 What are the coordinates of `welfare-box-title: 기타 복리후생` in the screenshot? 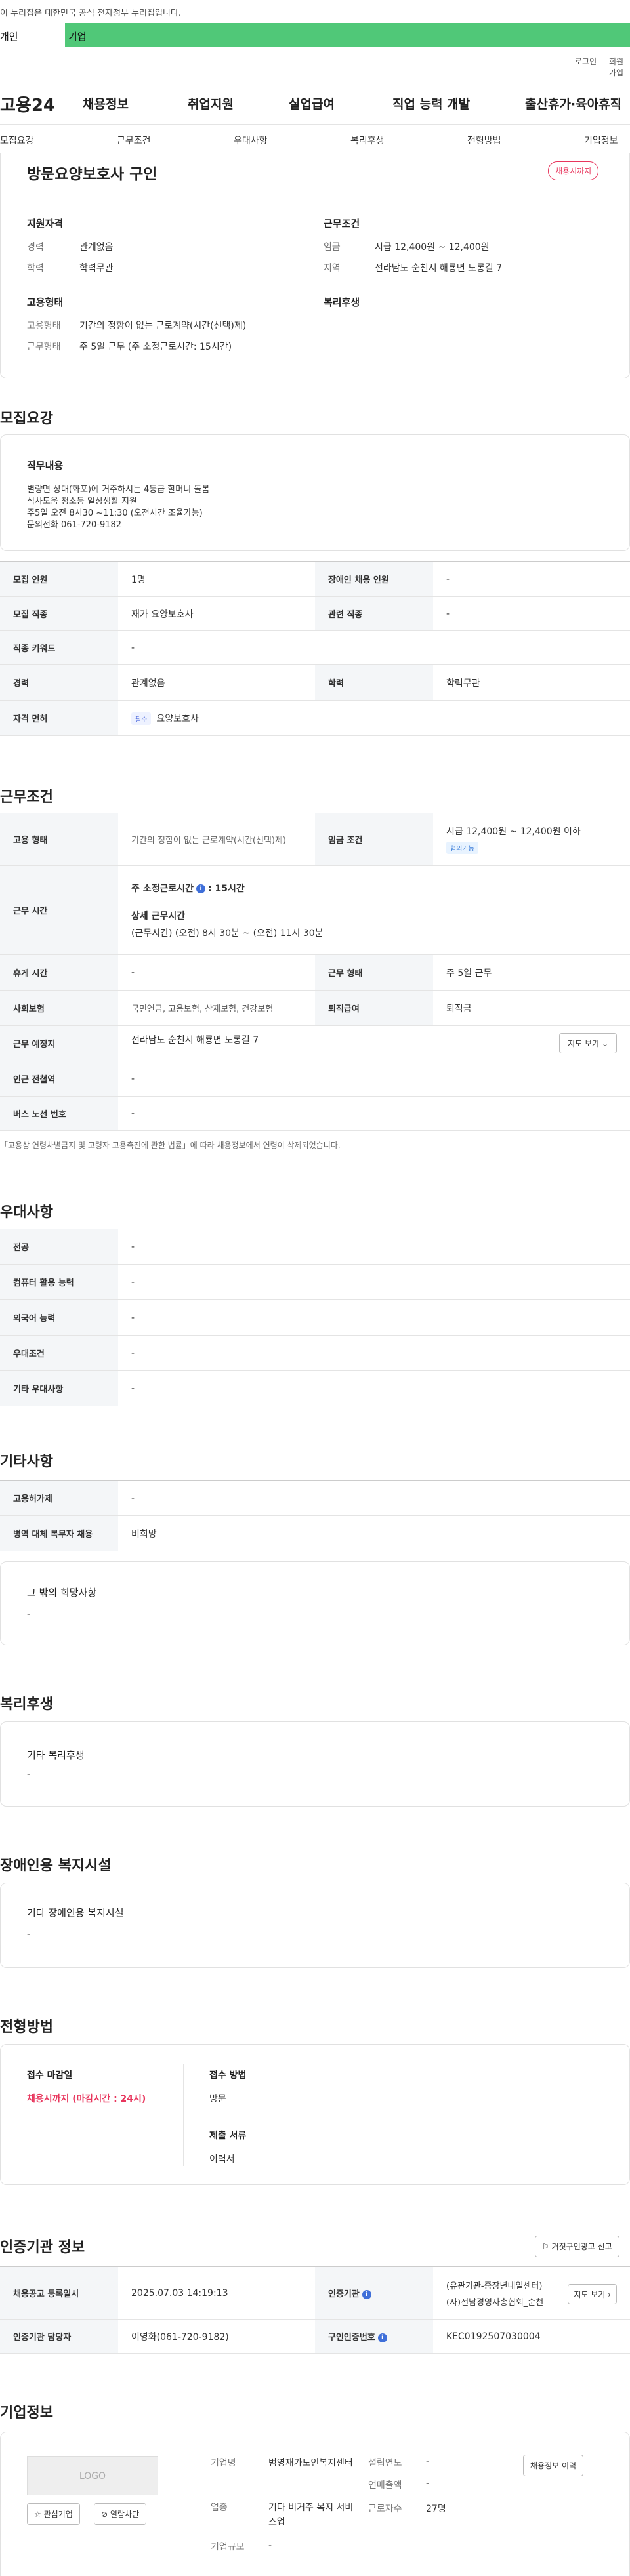 It's located at (56, 1755).